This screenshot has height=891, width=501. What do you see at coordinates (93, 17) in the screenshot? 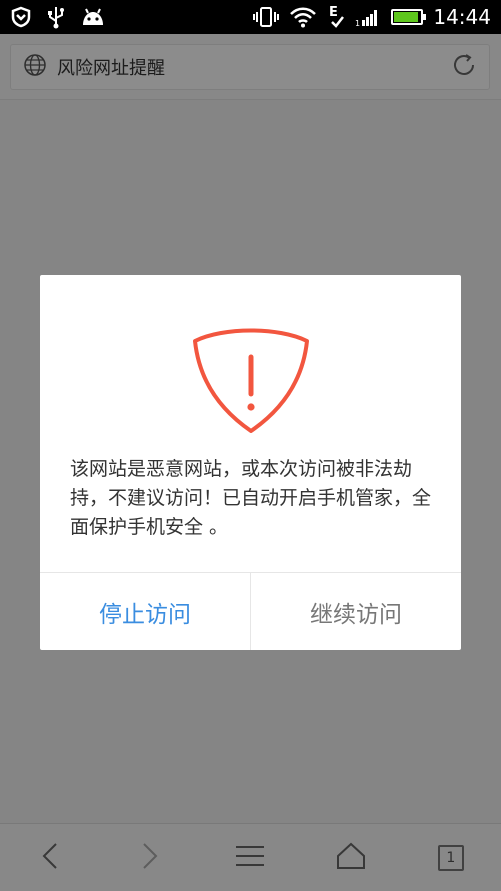
I see `android-icon` at bounding box center [93, 17].